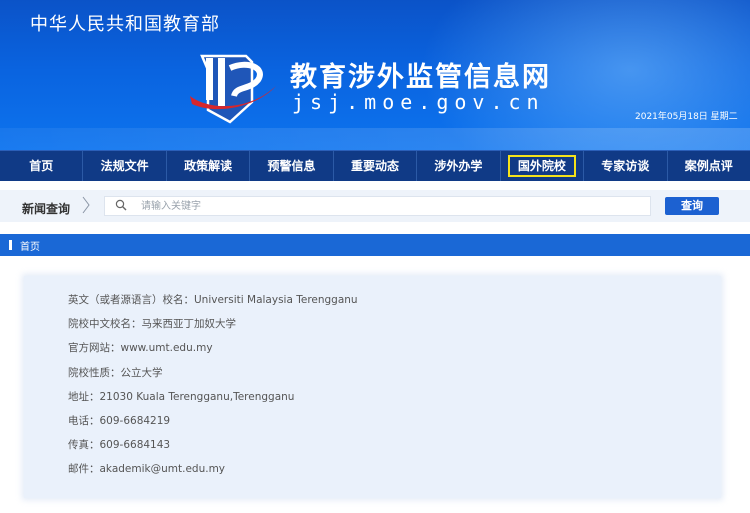  I want to click on school-website: 官方网站：www.umt.edu.my, so click(140, 348).